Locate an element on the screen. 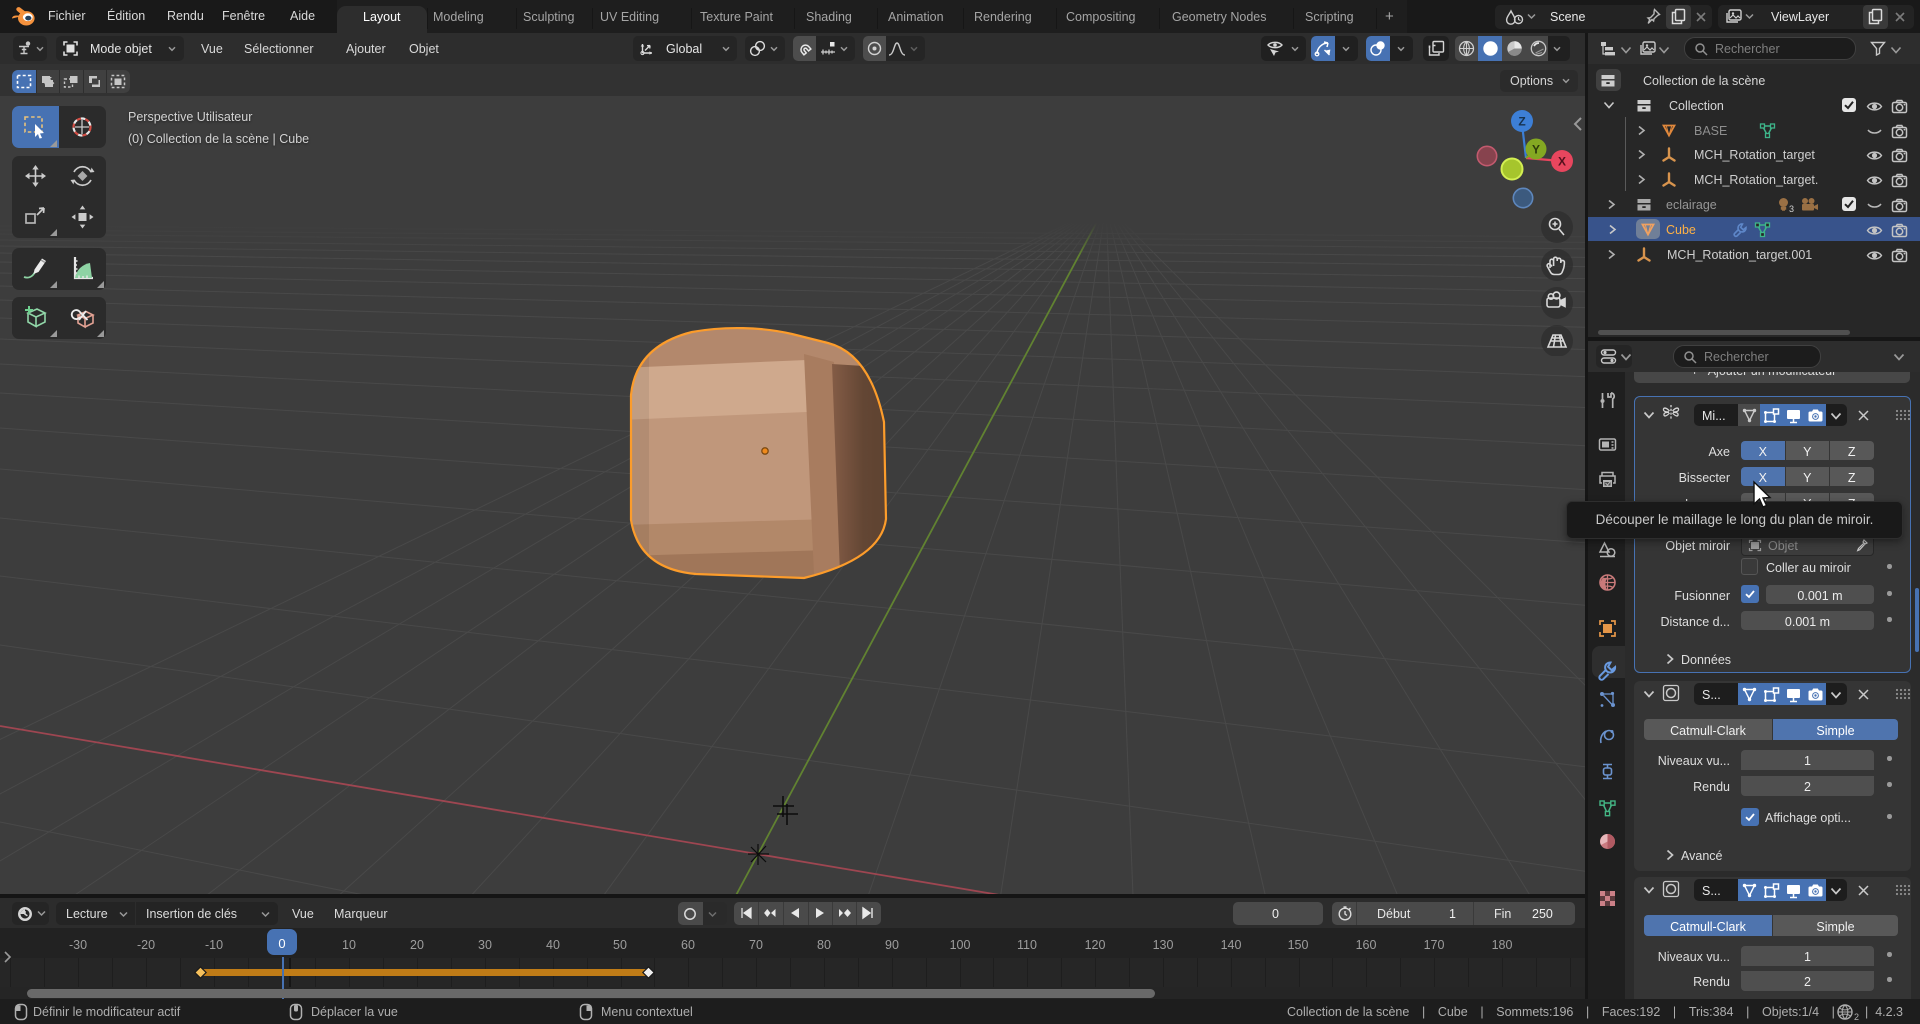 Image resolution: width=1920 pixels, height=1024 pixels. svg-text: Y is located at coordinates (1536, 150).